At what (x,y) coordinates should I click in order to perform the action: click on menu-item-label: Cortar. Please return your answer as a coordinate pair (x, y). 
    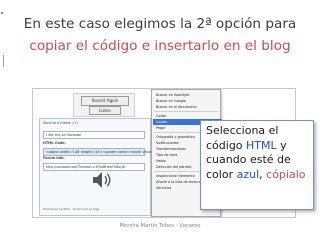
    Looking at the image, I should click on (161, 116).